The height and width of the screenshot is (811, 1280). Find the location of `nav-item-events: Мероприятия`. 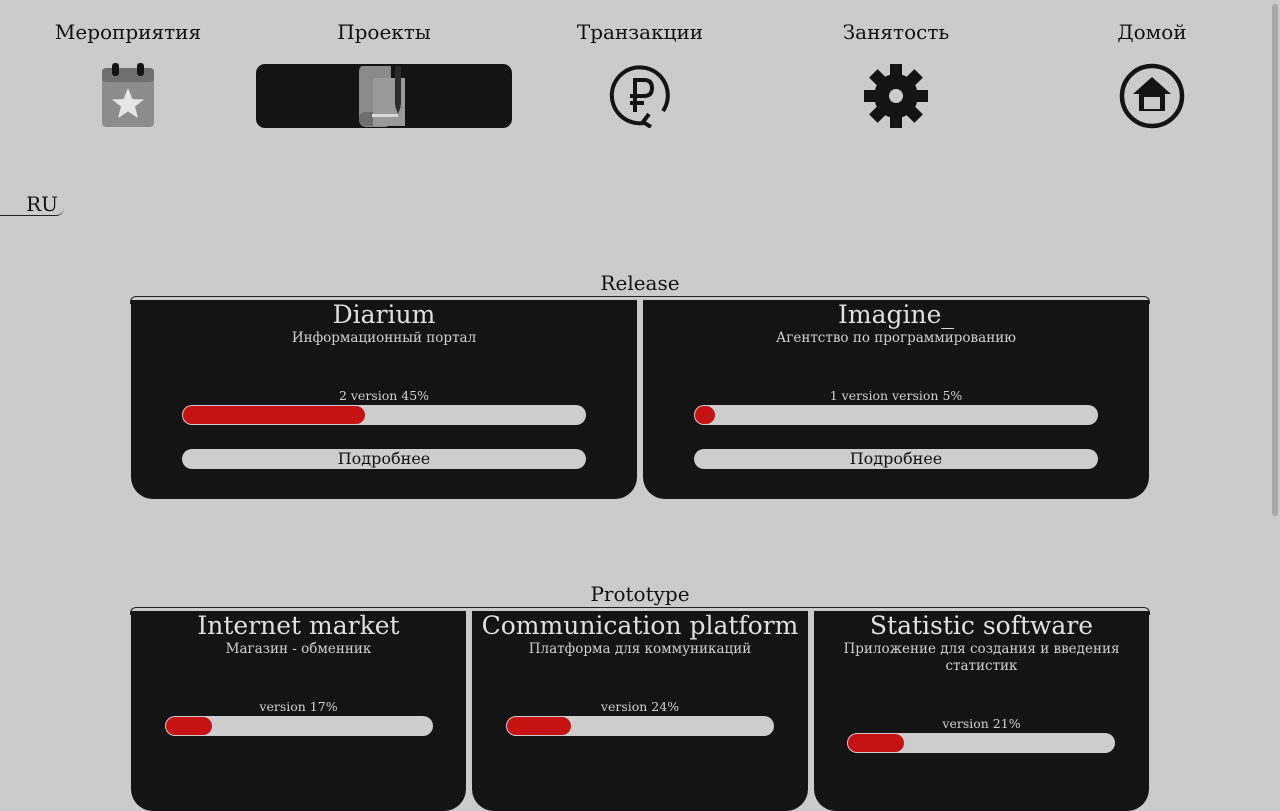

nav-item-events: Мероприятия is located at coordinates (128, 70).